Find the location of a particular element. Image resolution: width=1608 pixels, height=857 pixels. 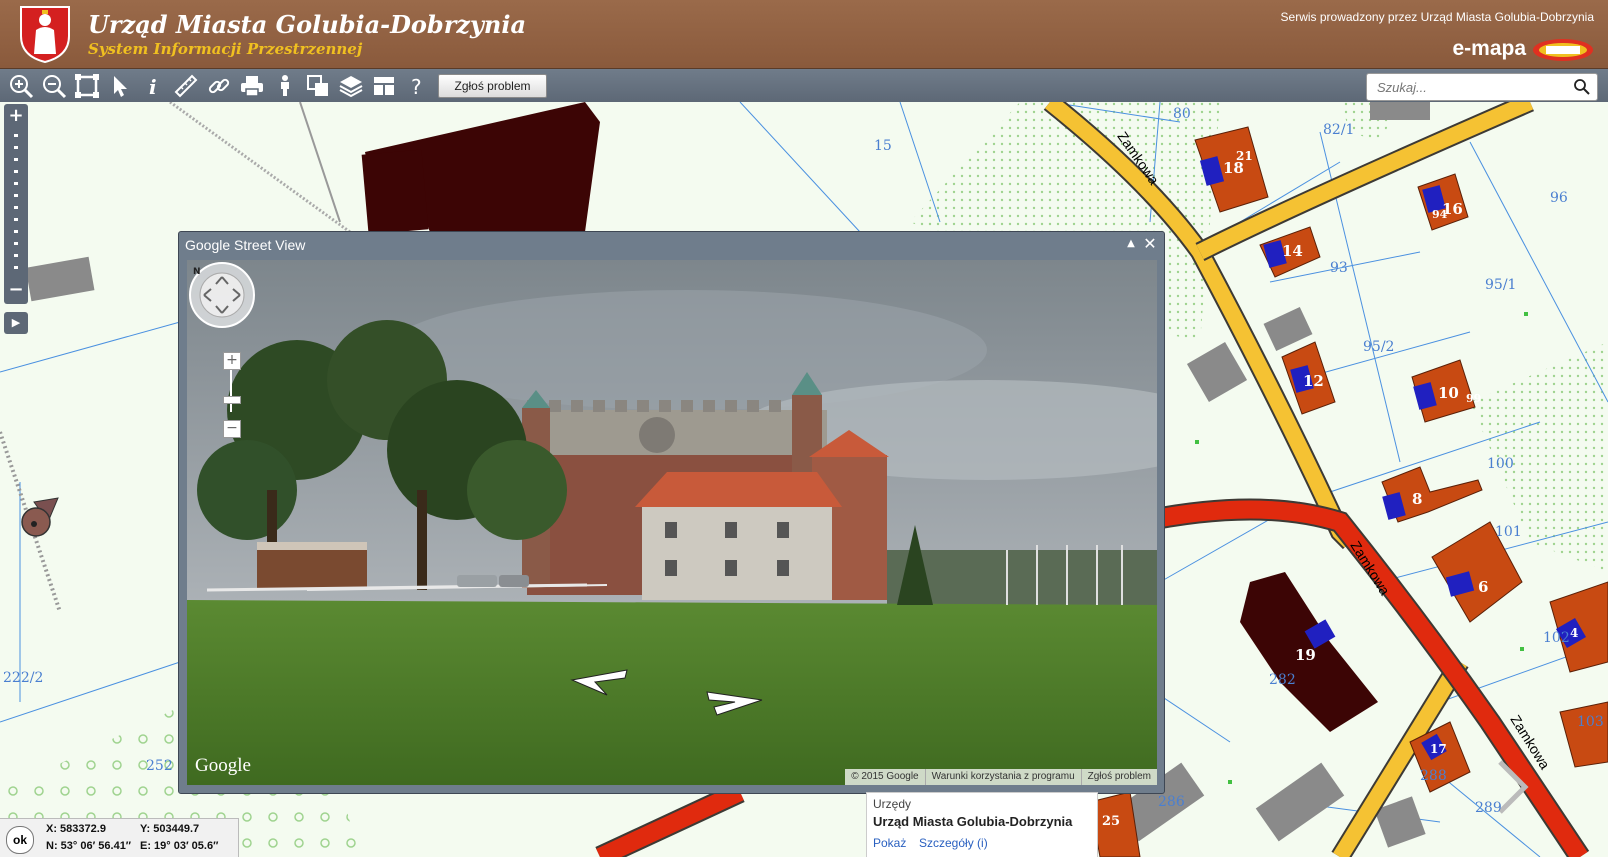

print-icon is located at coordinates (252, 86).